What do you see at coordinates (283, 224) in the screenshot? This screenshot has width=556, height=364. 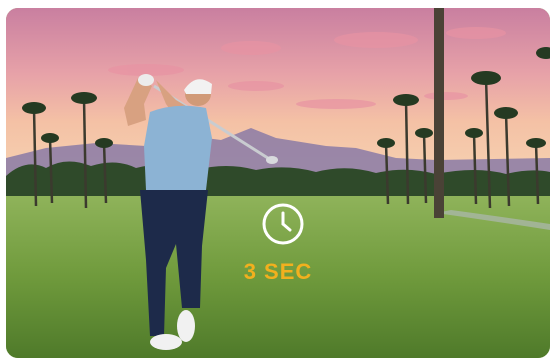 I see `clock-icon` at bounding box center [283, 224].